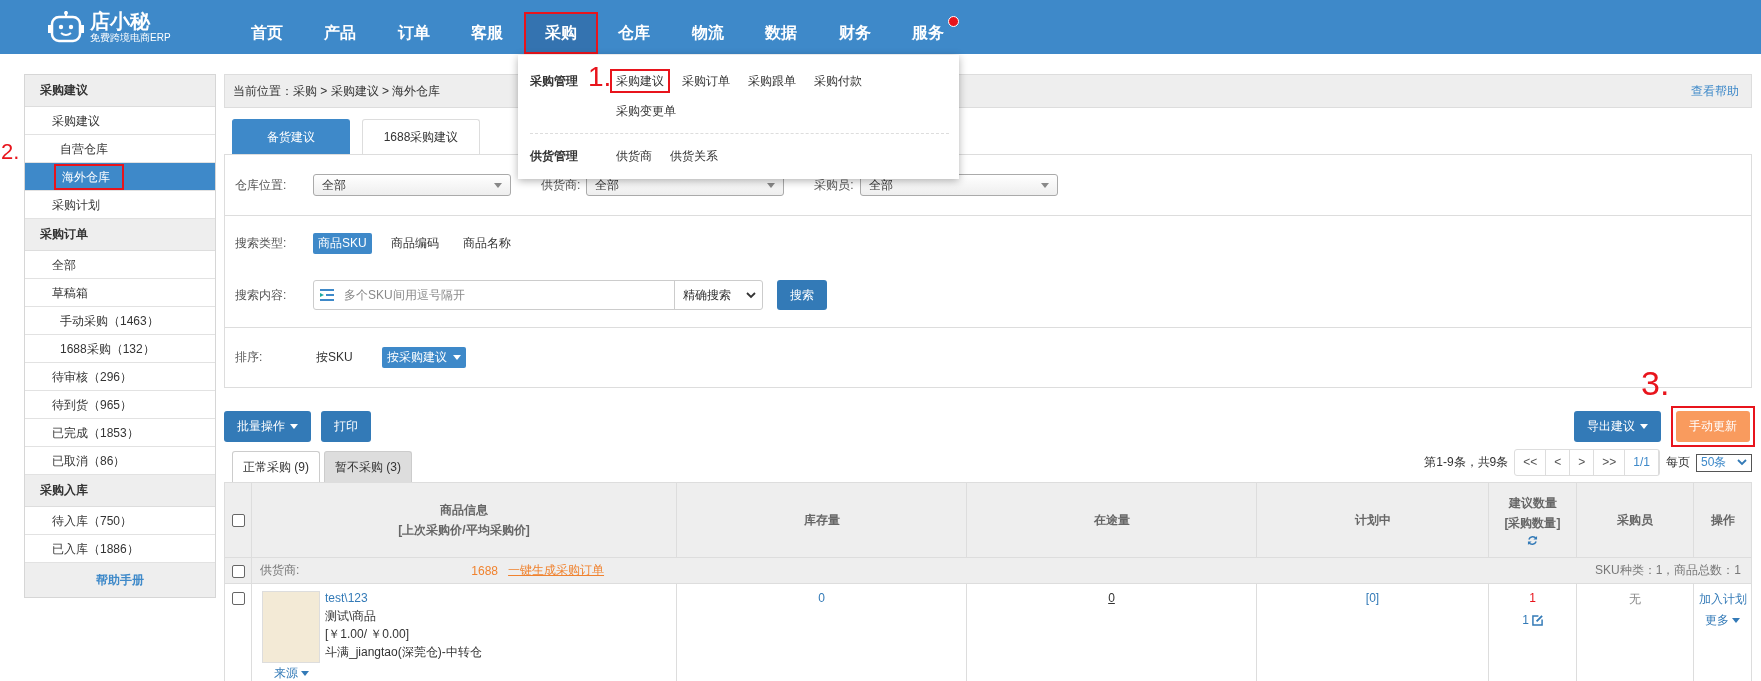  What do you see at coordinates (1635, 599) in the screenshot?
I see `buyer-name: 无` at bounding box center [1635, 599].